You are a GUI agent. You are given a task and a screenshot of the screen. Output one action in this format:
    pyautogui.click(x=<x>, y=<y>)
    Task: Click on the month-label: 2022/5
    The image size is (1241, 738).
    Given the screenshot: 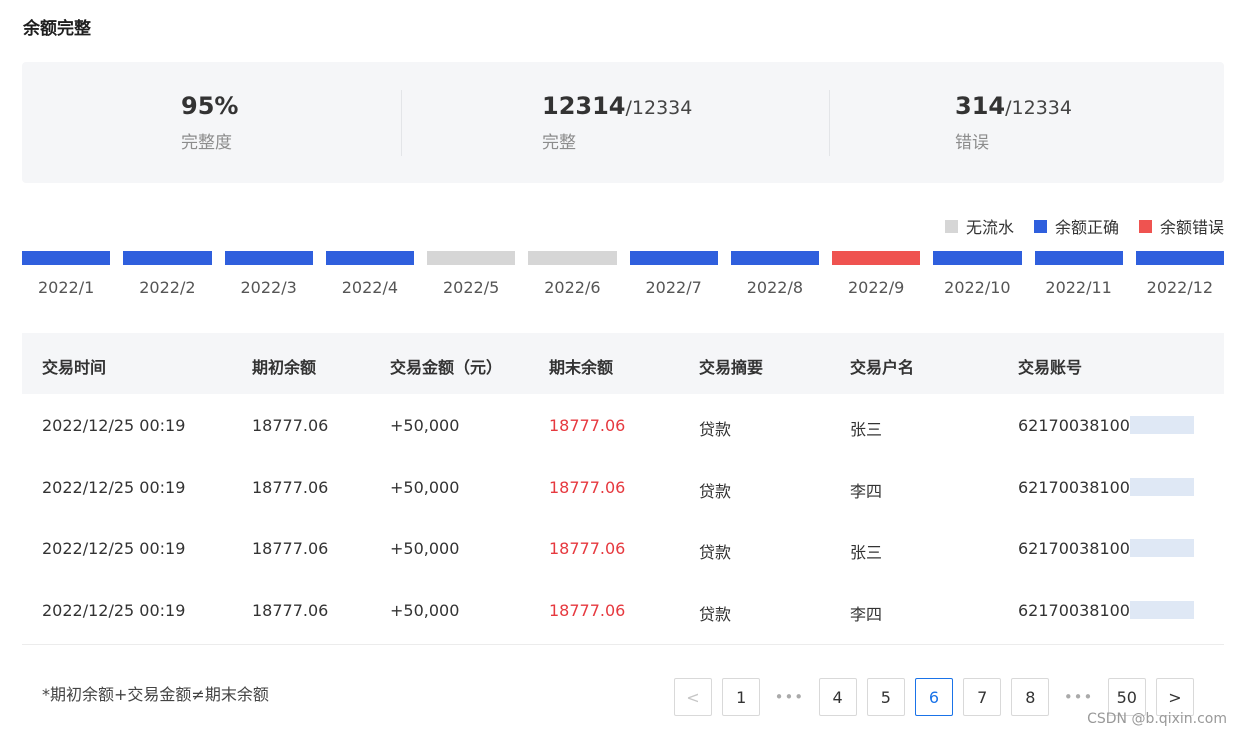 What is the action you would take?
    pyautogui.click(x=471, y=287)
    